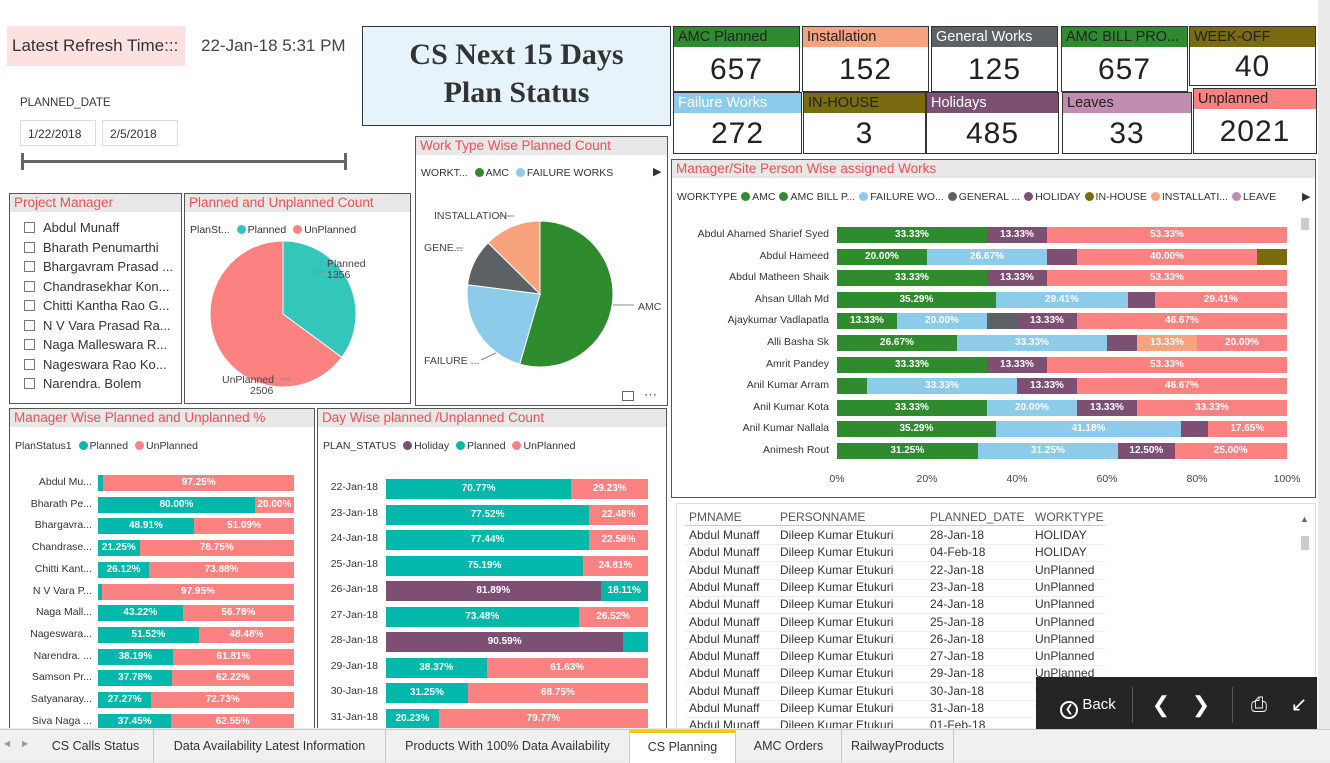  What do you see at coordinates (96, 746) in the screenshot?
I see `tab-cs-calls-status: CS Calls Status` at bounding box center [96, 746].